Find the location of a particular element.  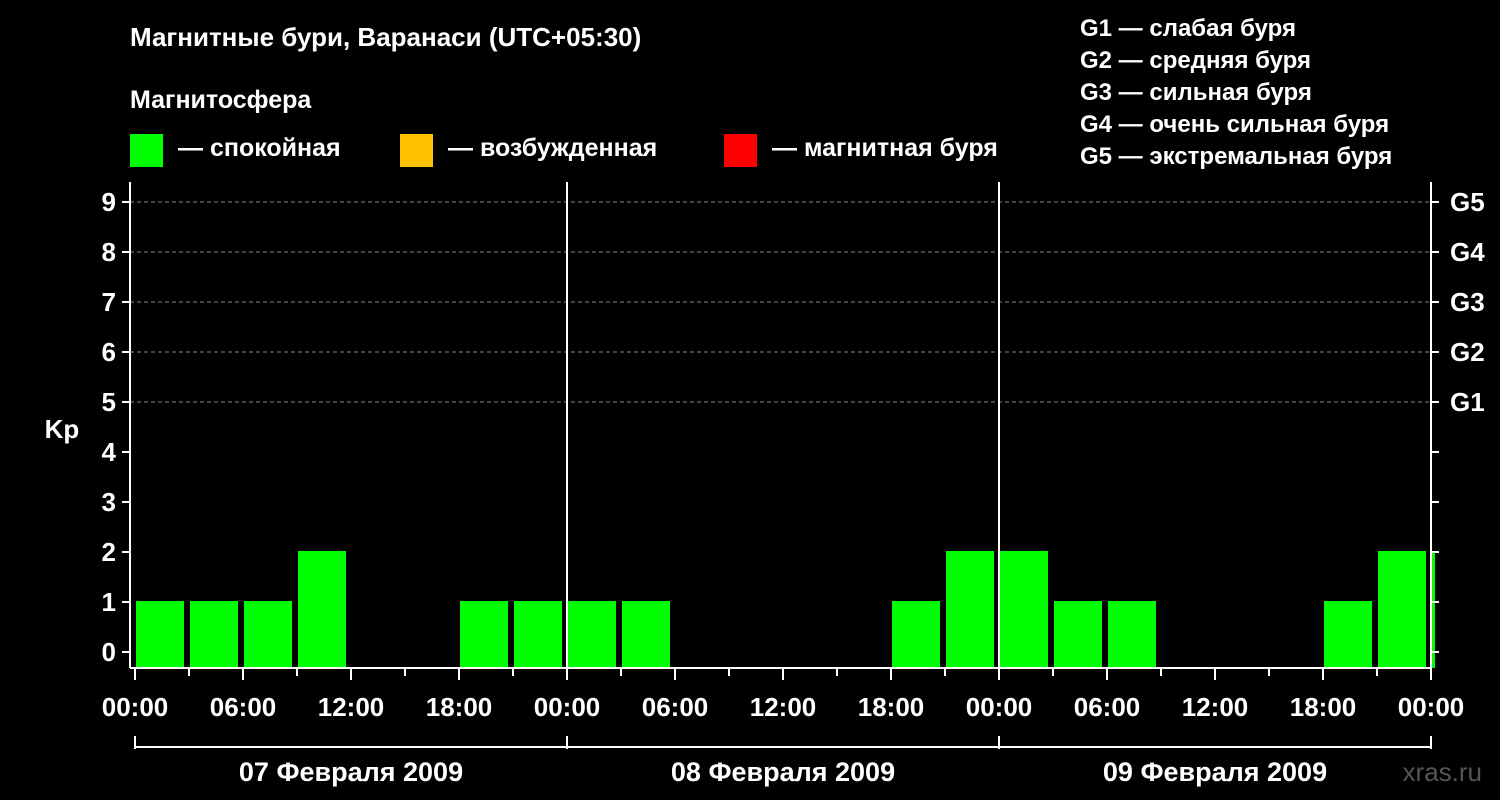

day-label: 09 Февраля 2009 is located at coordinates (1215, 772).